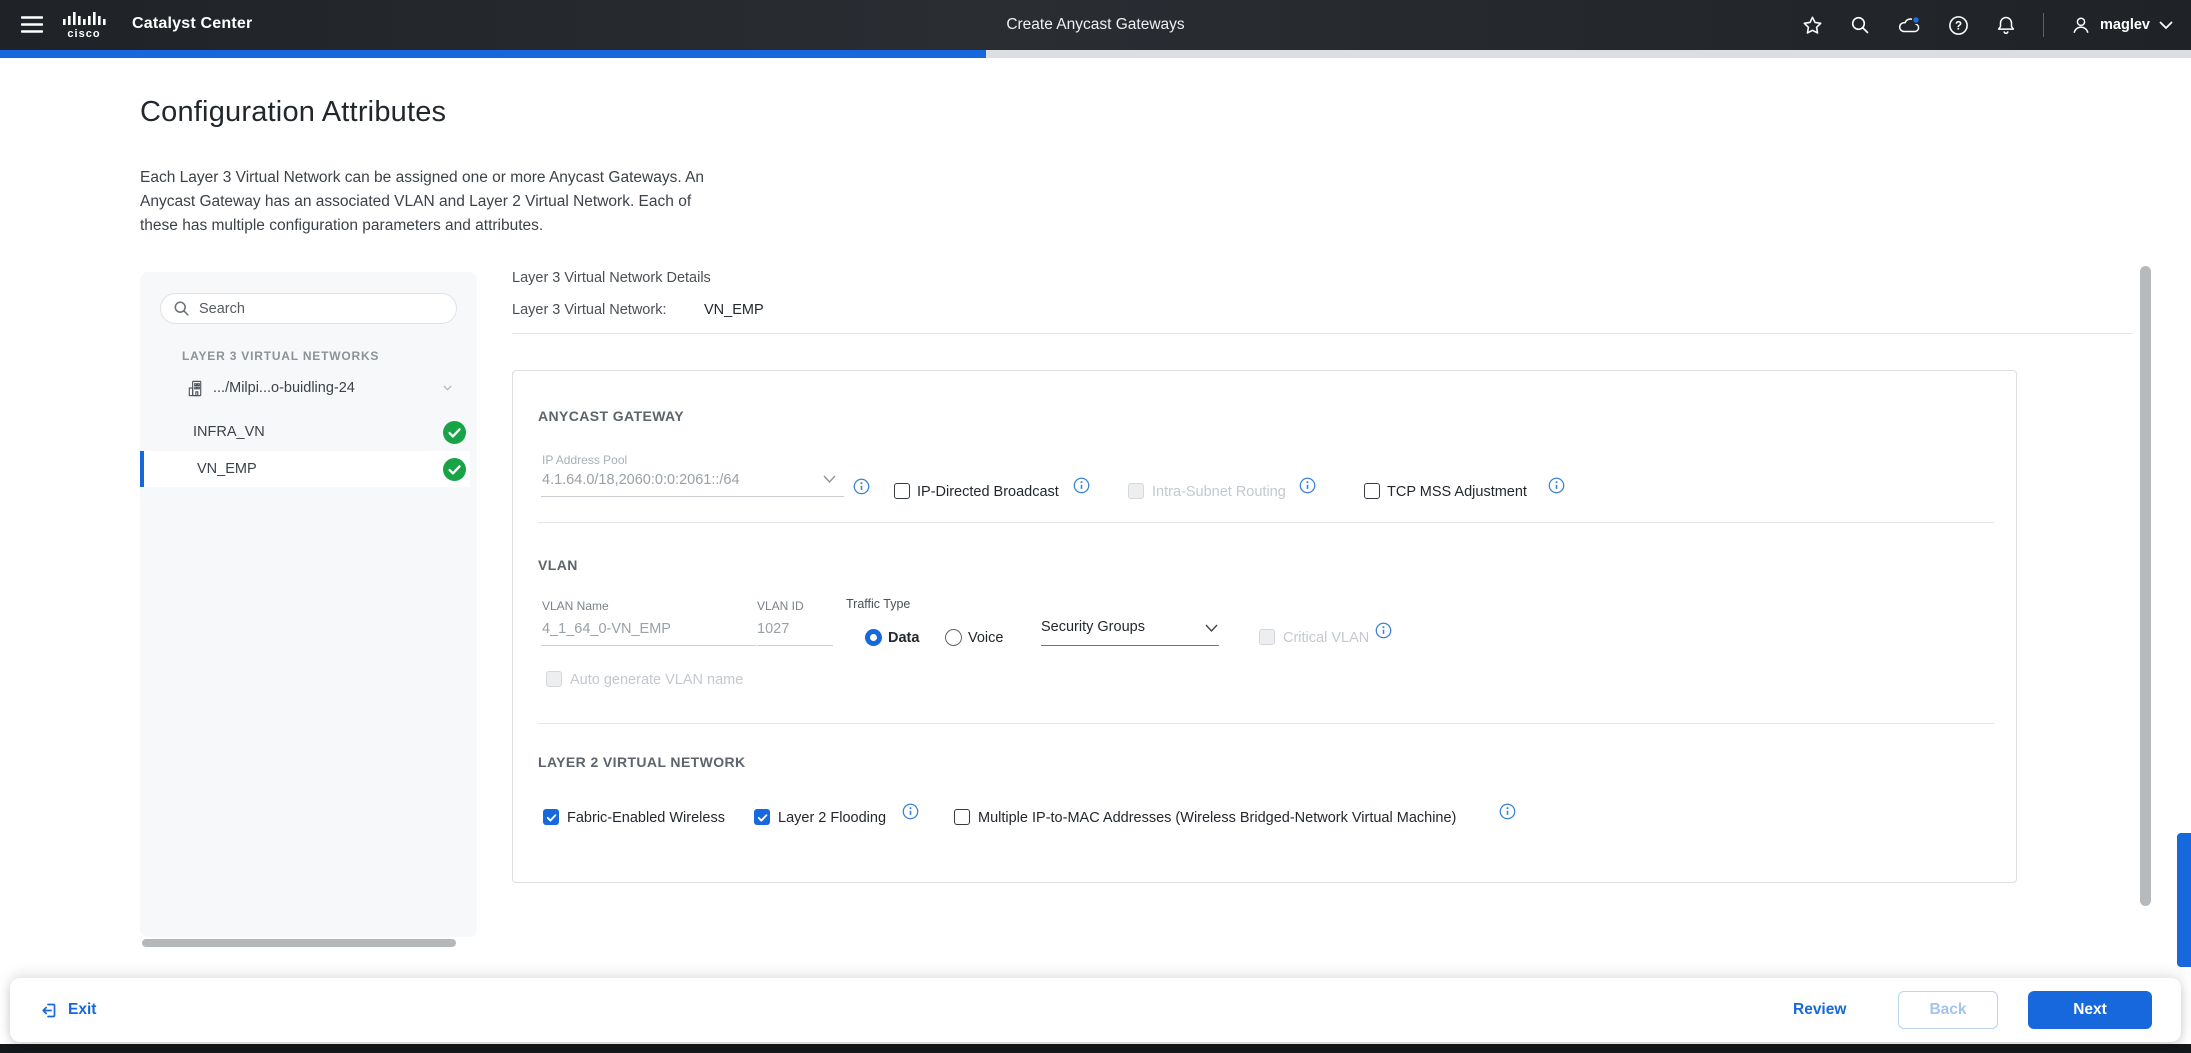  I want to click on checkbox-label: Fabric-Enabled Wireless, so click(646, 818).